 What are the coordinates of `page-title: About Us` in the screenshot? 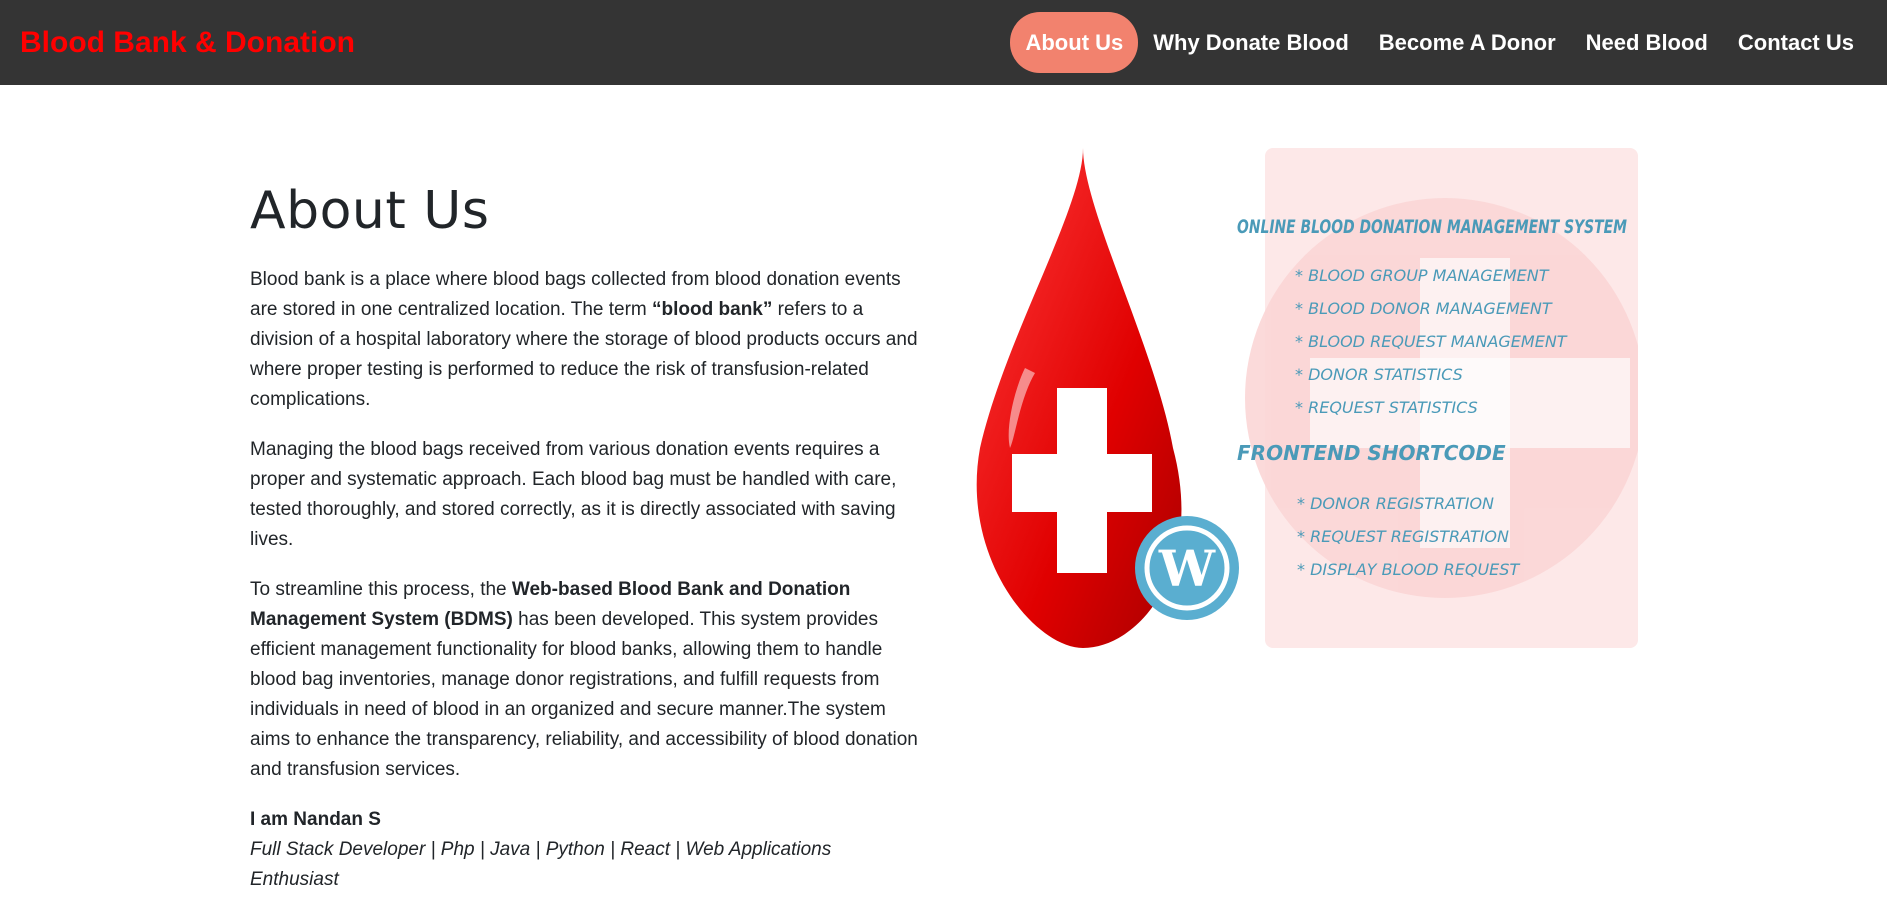 It's located at (370, 211).